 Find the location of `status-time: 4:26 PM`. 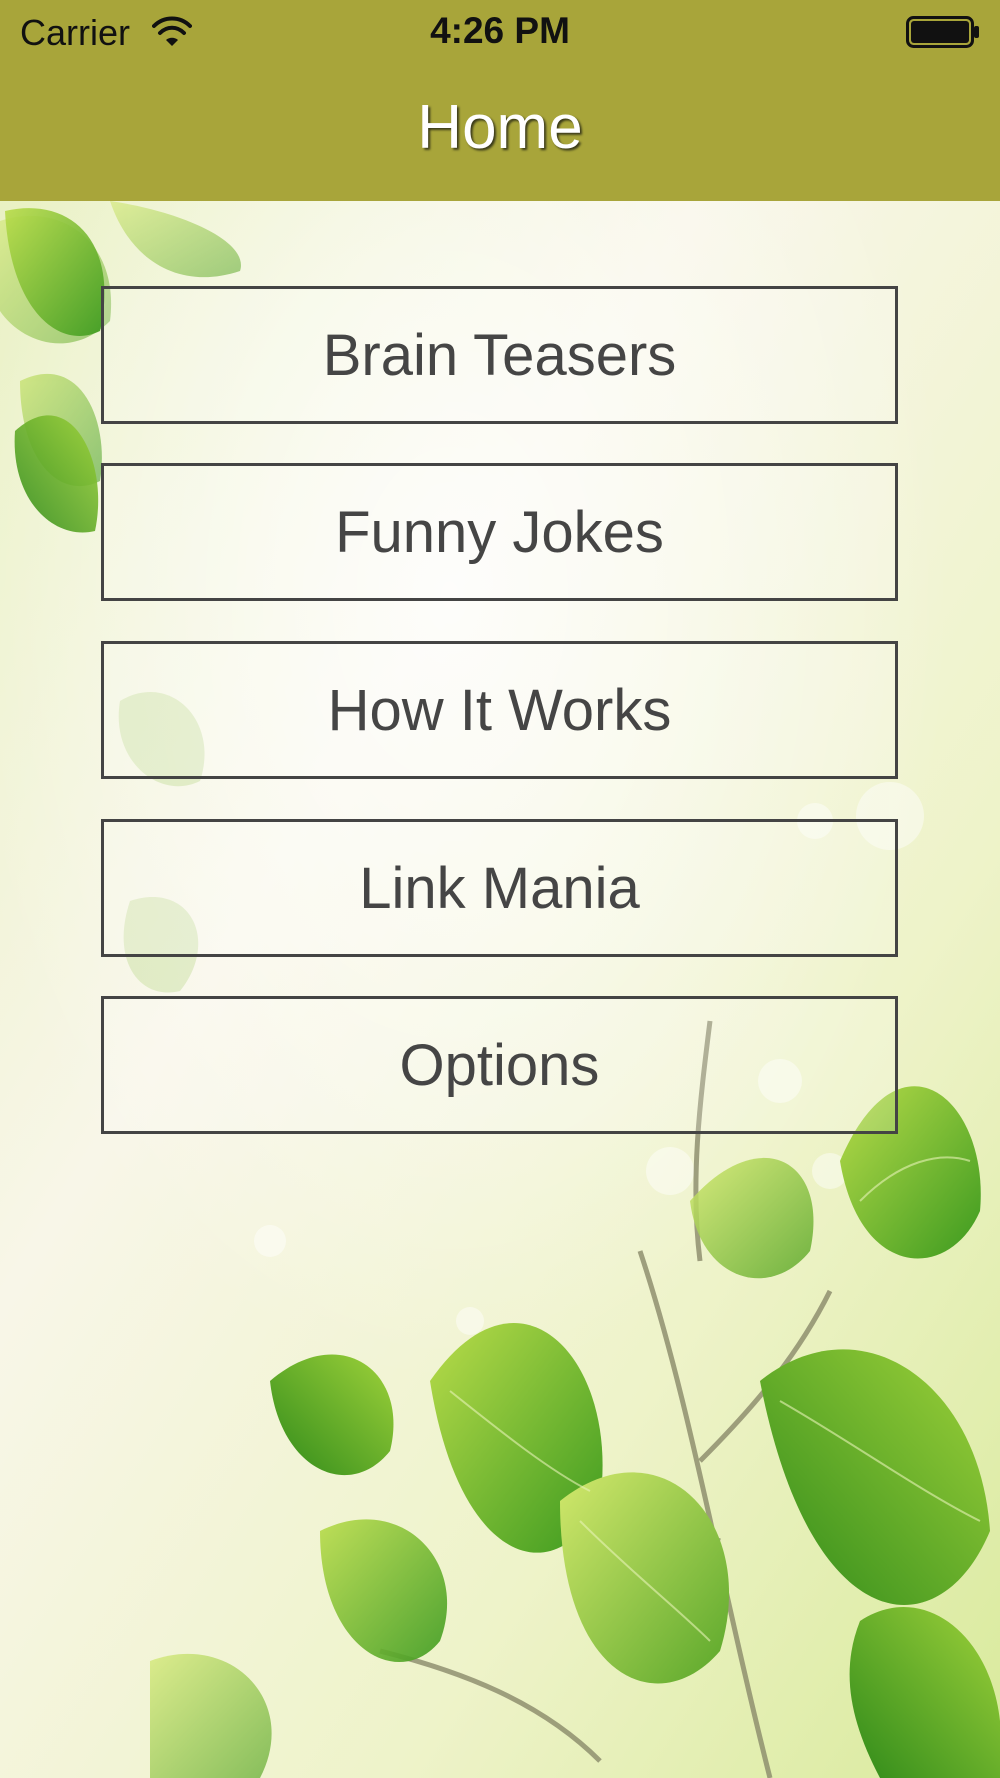

status-time: 4:26 PM is located at coordinates (500, 30).